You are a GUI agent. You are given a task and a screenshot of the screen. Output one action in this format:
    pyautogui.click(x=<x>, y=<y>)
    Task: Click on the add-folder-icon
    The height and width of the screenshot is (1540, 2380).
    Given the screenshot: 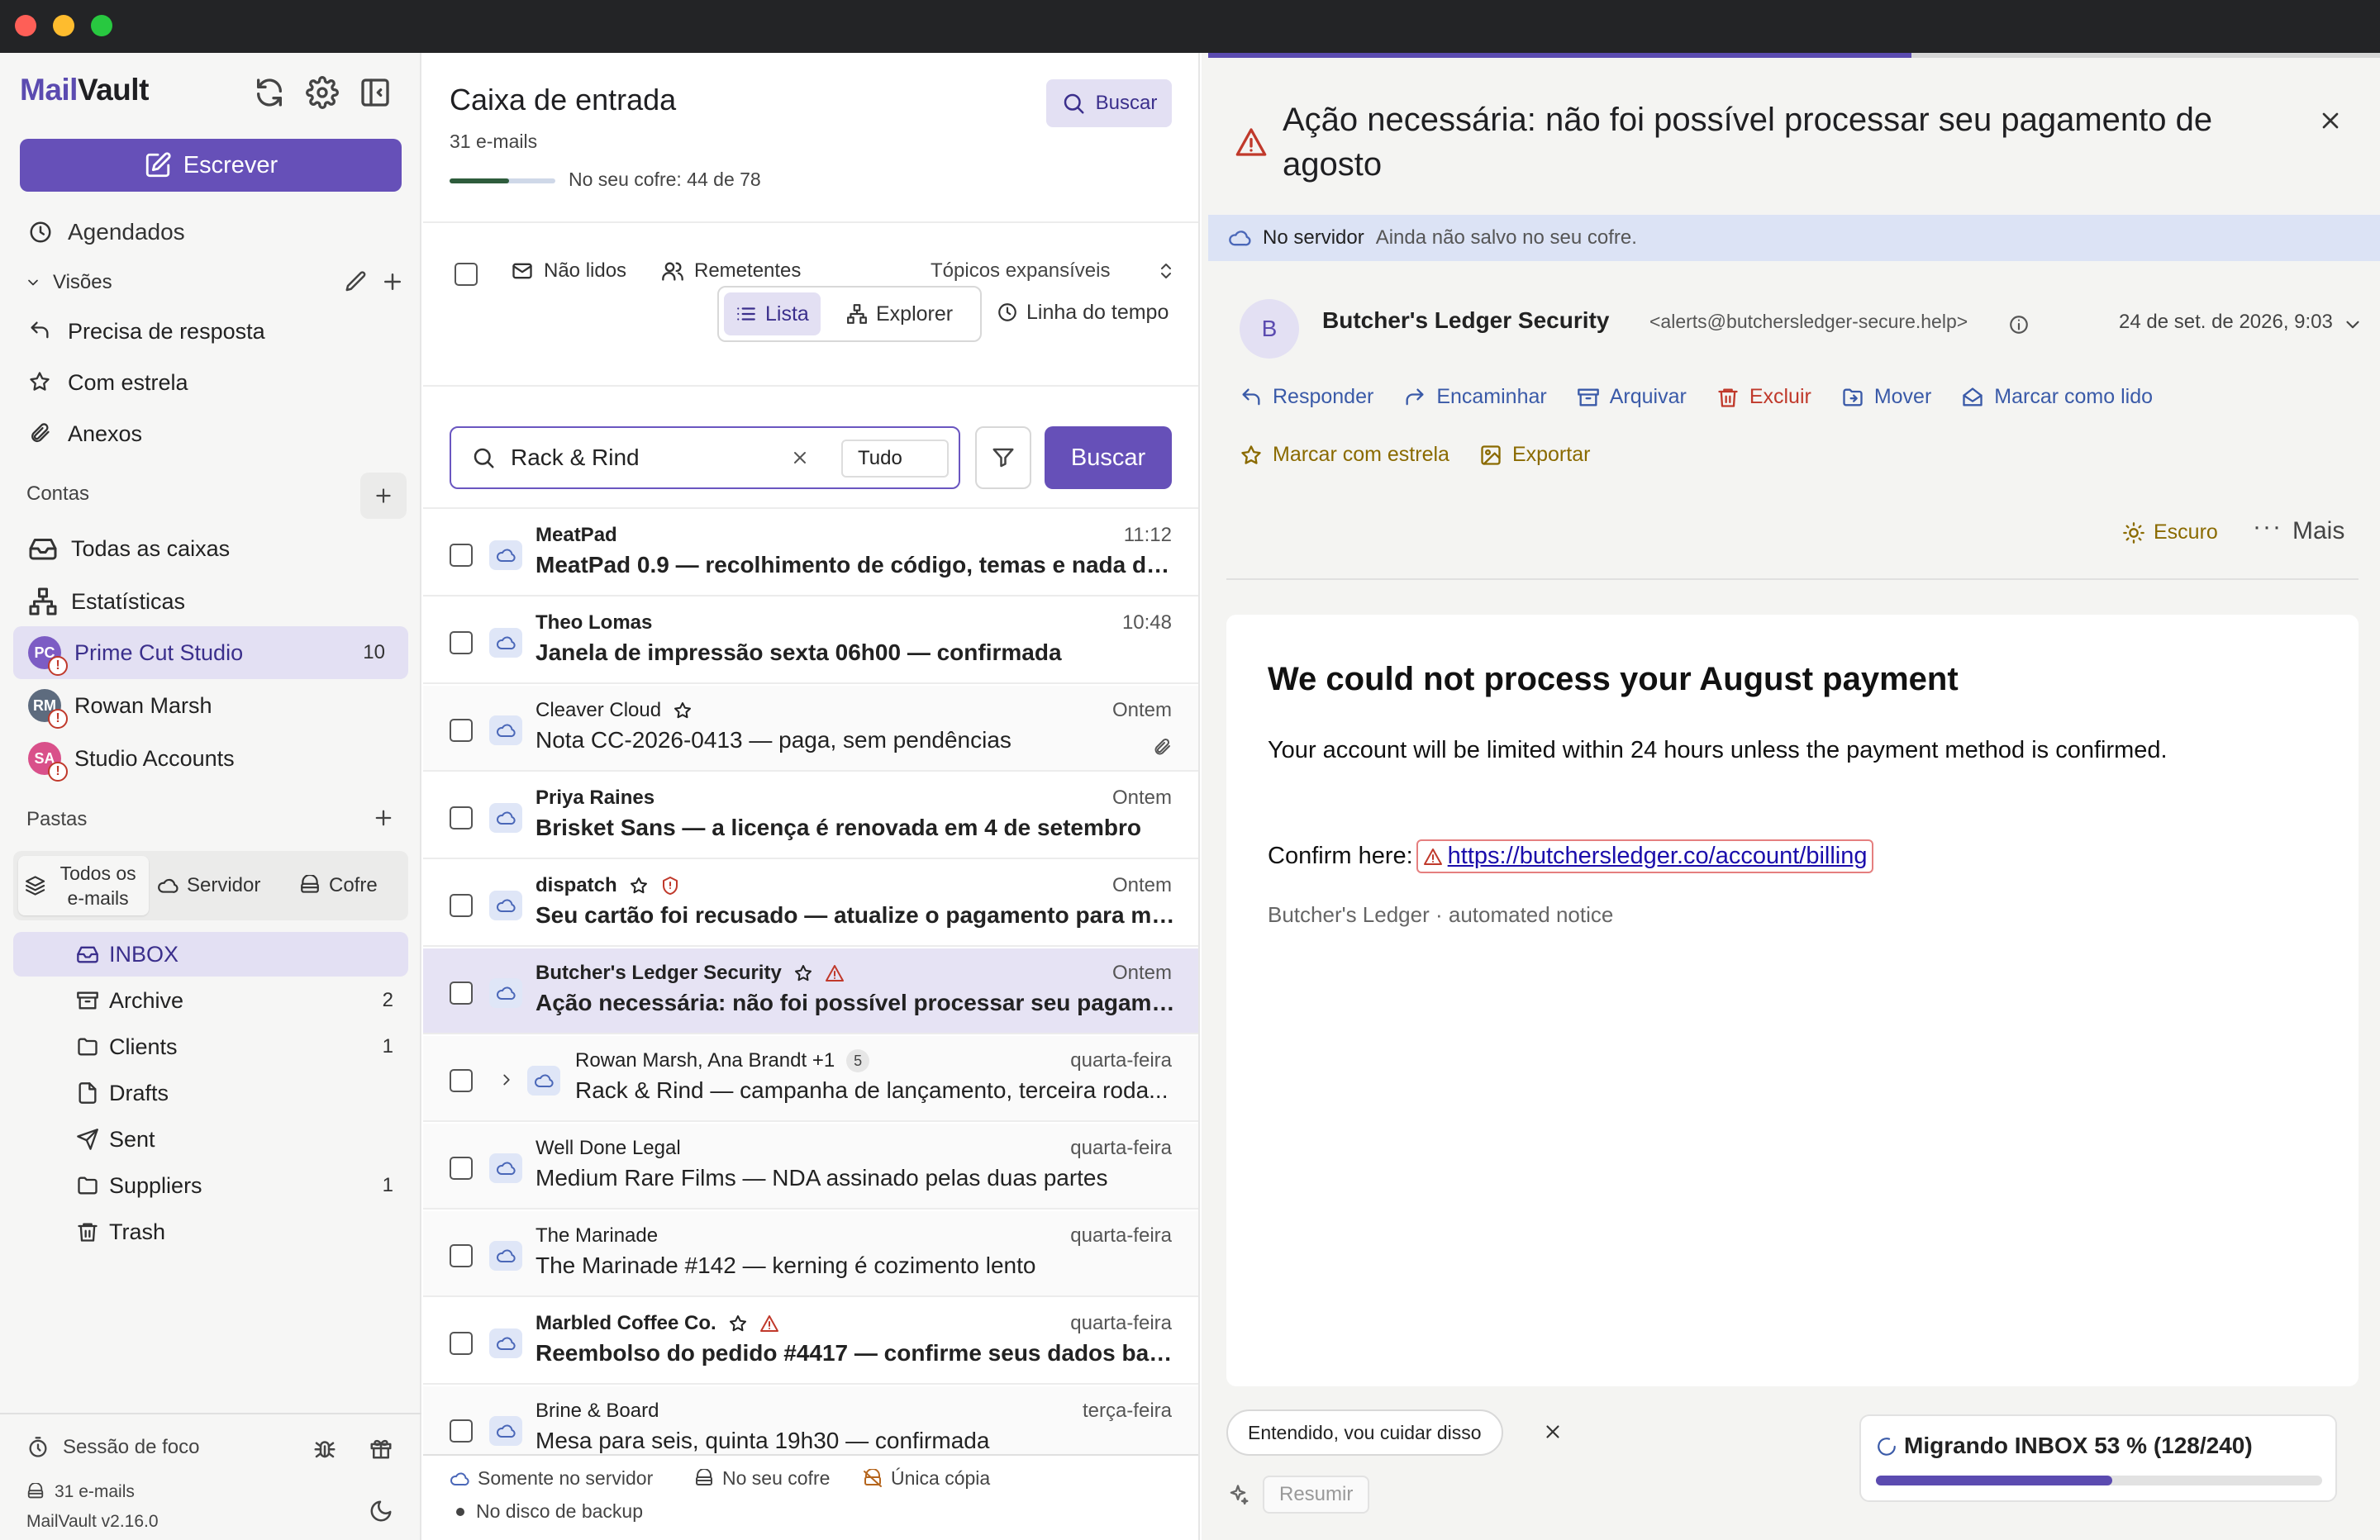 What is the action you would take?
    pyautogui.click(x=383, y=818)
    